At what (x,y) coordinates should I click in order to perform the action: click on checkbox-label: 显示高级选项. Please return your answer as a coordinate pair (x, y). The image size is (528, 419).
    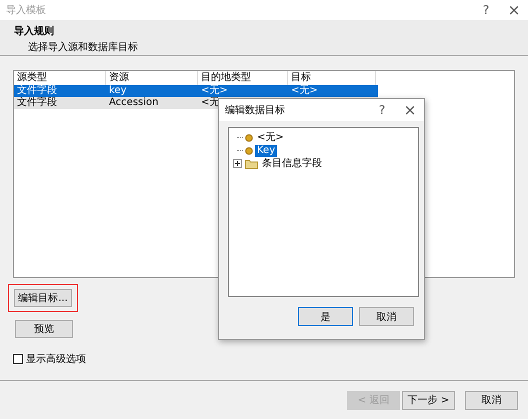
    Looking at the image, I should click on (56, 359).